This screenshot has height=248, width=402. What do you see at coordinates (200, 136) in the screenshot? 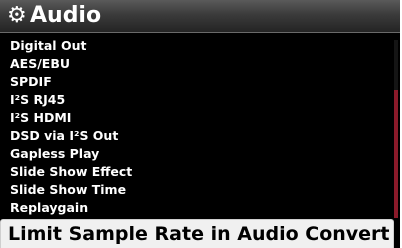
I see `menu-item-dsd-via-i2s-out: DSD via I²S Out` at bounding box center [200, 136].